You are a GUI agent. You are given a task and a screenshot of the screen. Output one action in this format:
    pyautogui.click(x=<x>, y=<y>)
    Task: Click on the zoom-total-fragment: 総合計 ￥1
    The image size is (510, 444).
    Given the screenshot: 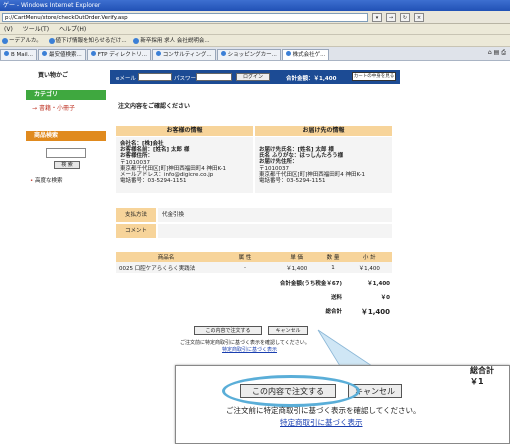 What is the action you would take?
    pyautogui.click(x=482, y=376)
    